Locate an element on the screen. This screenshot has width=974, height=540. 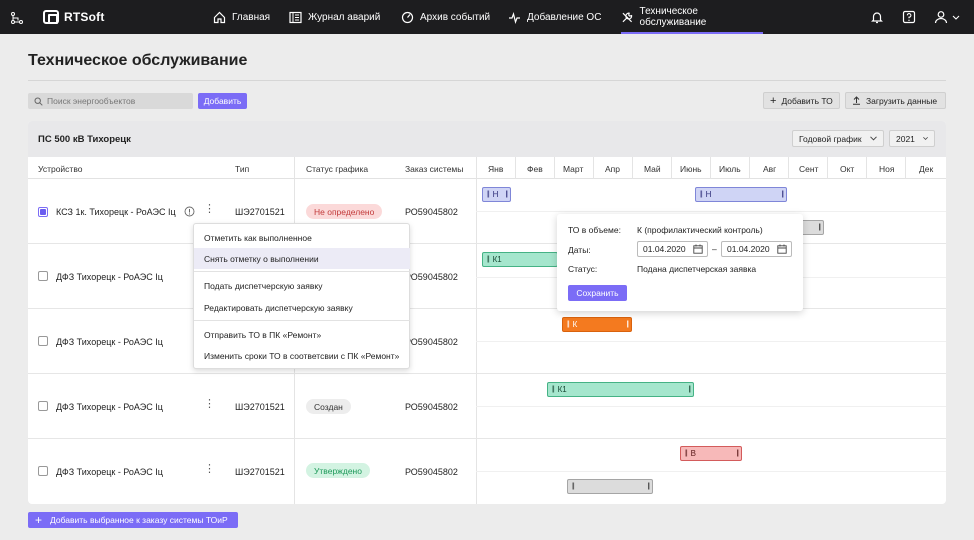
menu-item-mark-done: Отметить как выполненное is located at coordinates (302, 237).